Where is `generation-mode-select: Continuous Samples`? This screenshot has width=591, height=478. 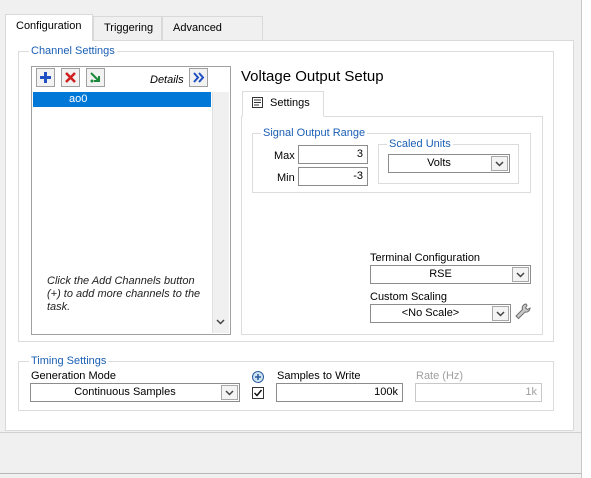 generation-mode-select: Continuous Samples is located at coordinates (135, 392).